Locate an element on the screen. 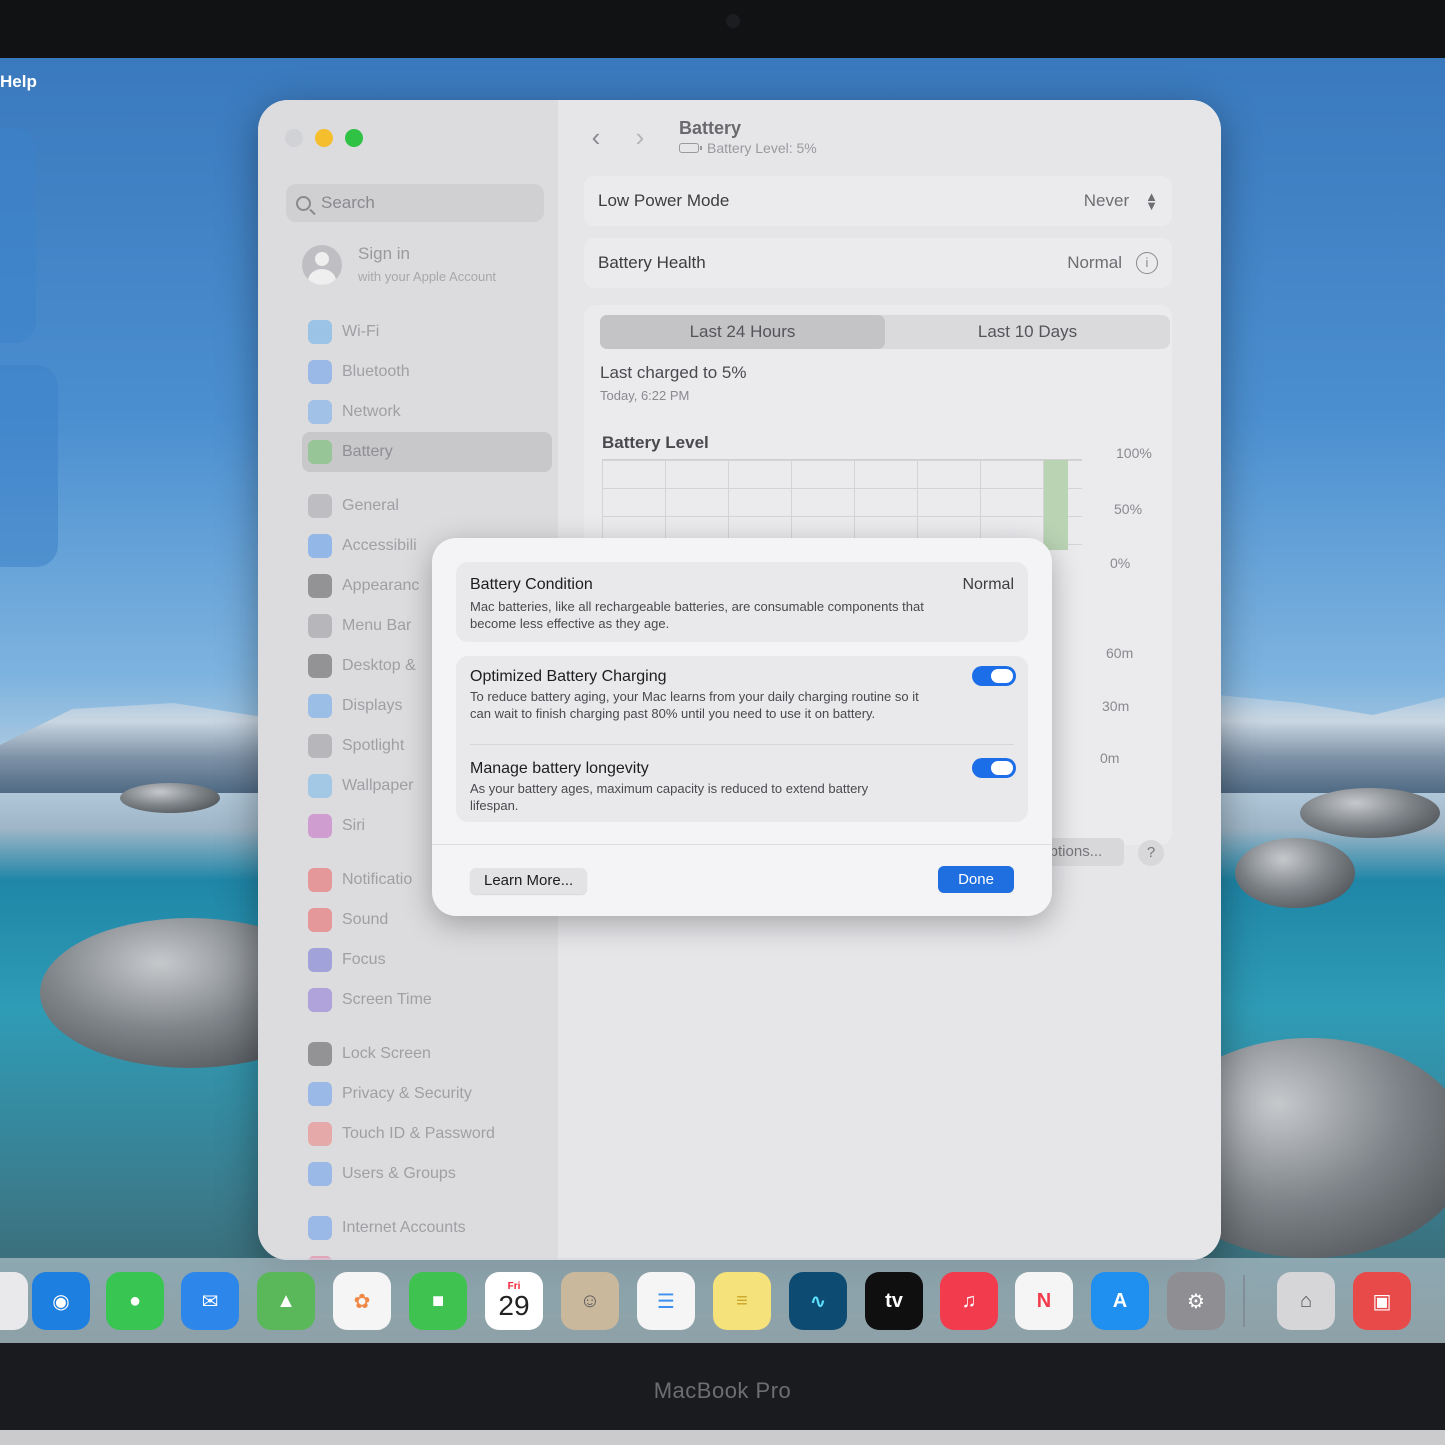 Image resolution: width=1445 pixels, height=1445 pixels. maps-icon: ▲ is located at coordinates (286, 1301).